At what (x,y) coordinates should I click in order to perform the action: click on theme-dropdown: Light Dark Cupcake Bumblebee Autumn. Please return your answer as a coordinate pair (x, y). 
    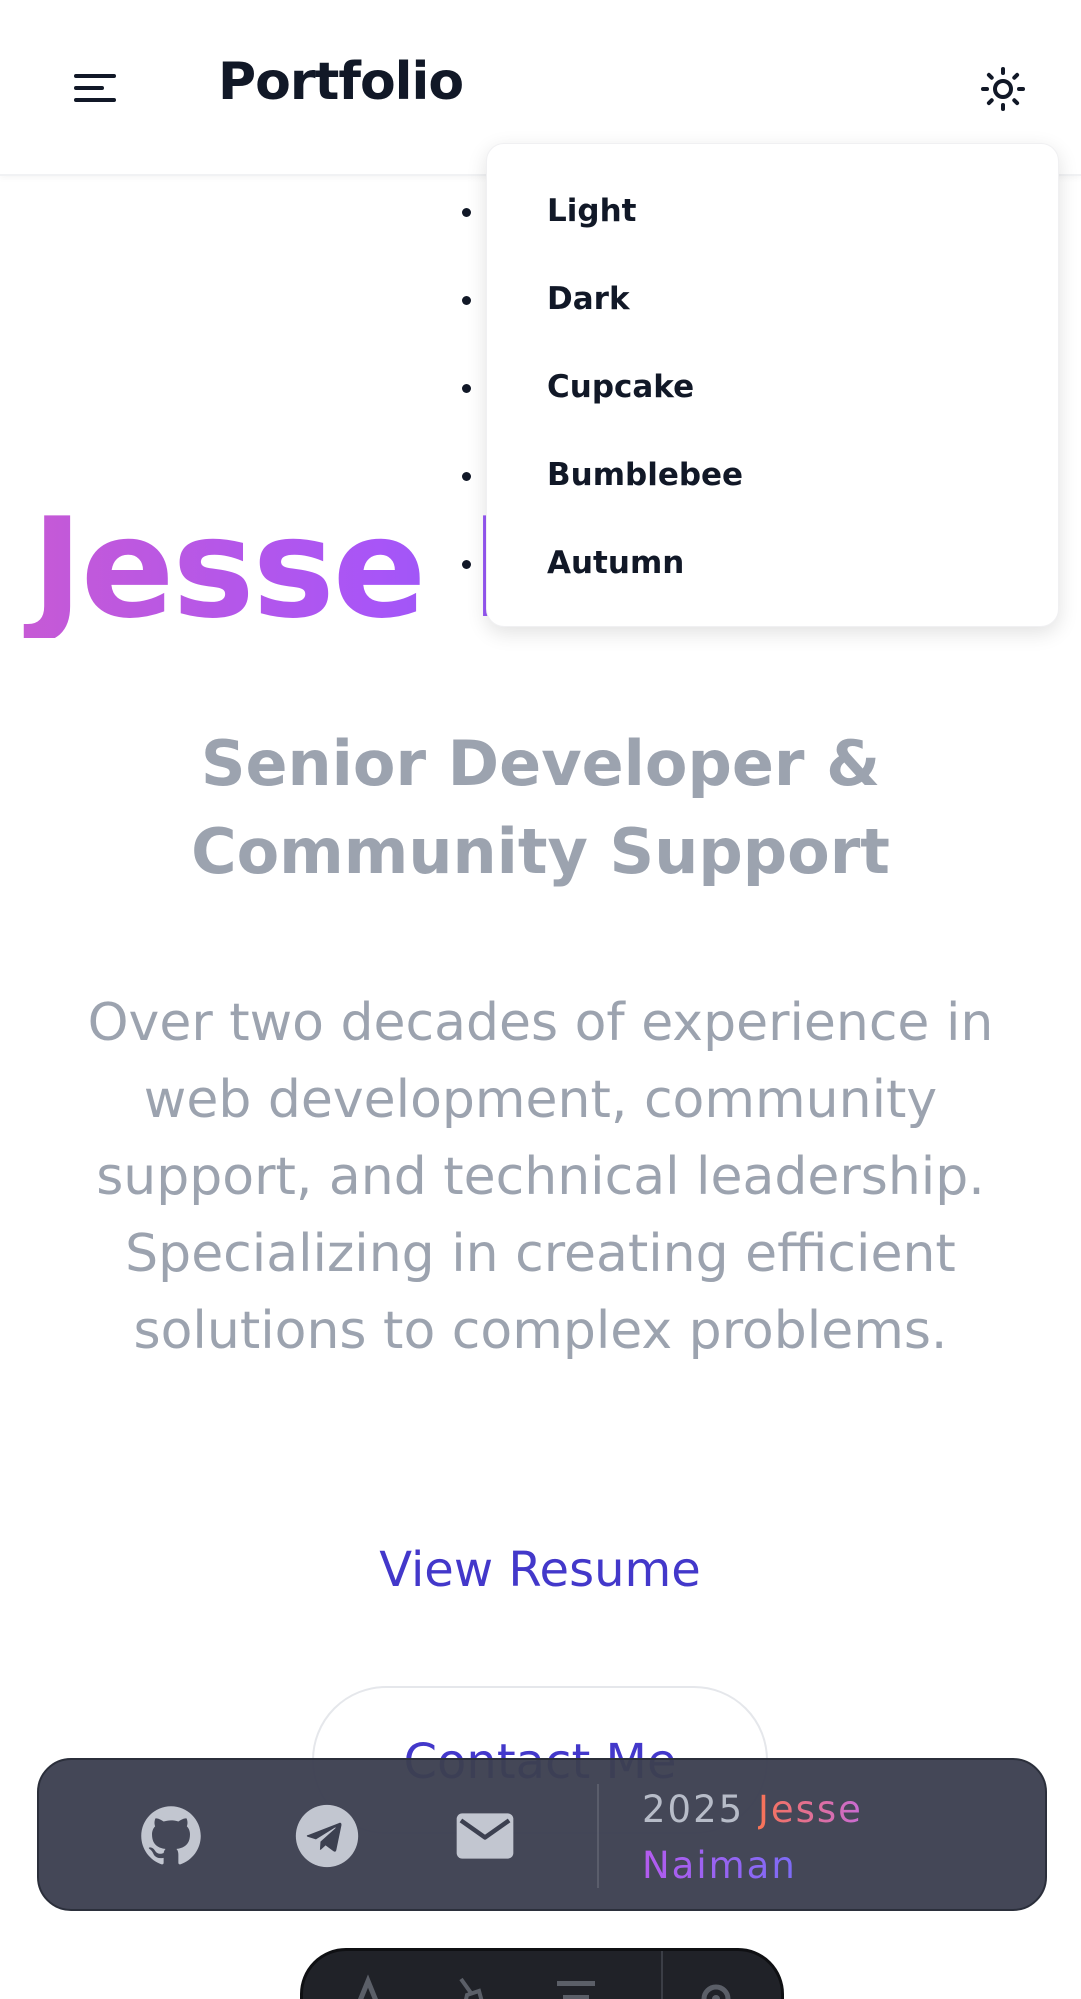
    Looking at the image, I should click on (772, 385).